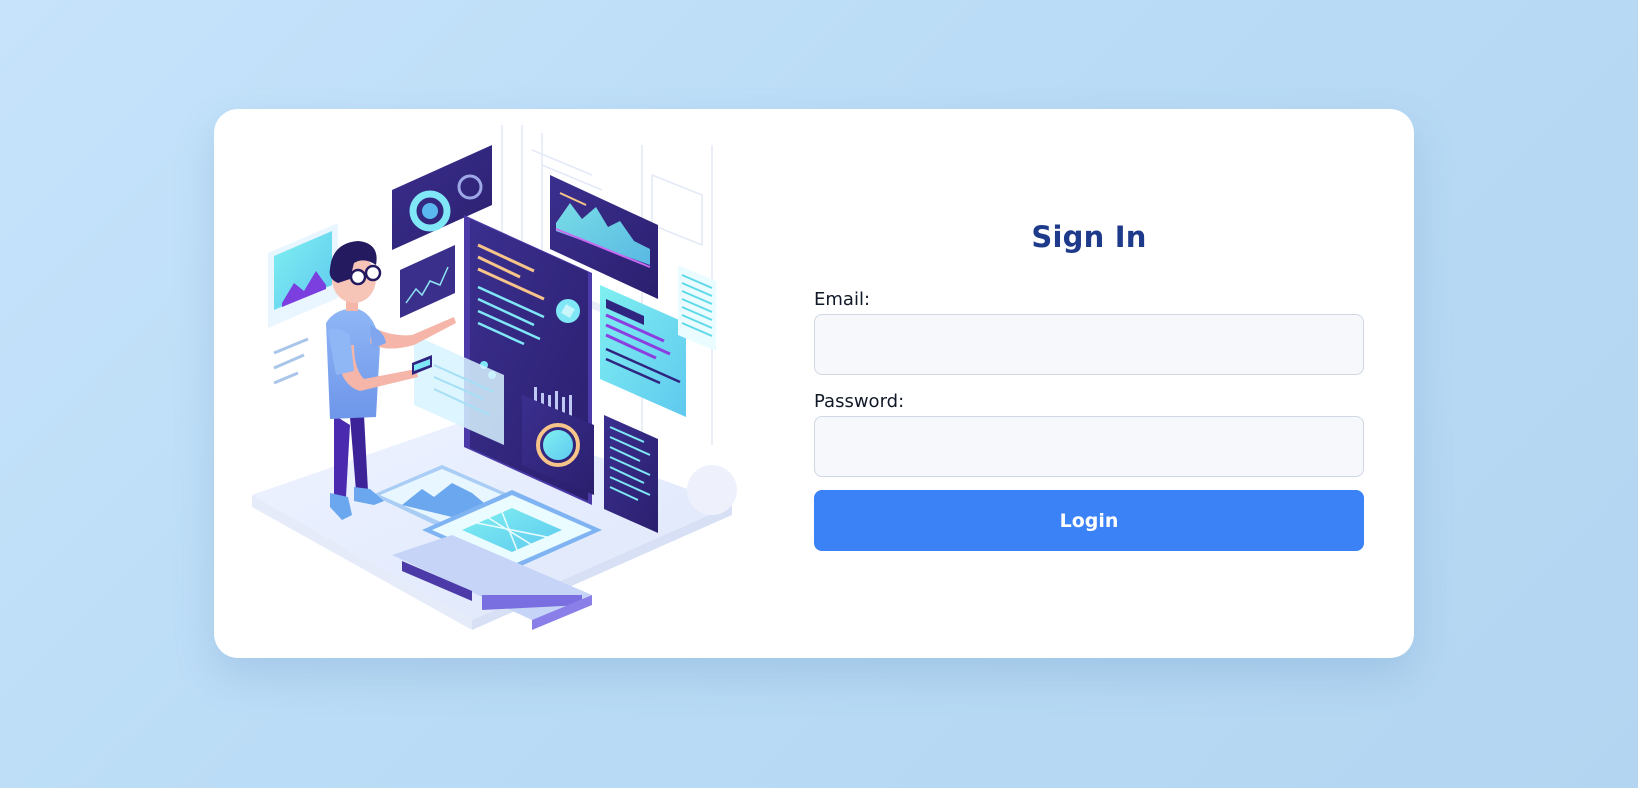  I want to click on password-field, so click(1089, 446).